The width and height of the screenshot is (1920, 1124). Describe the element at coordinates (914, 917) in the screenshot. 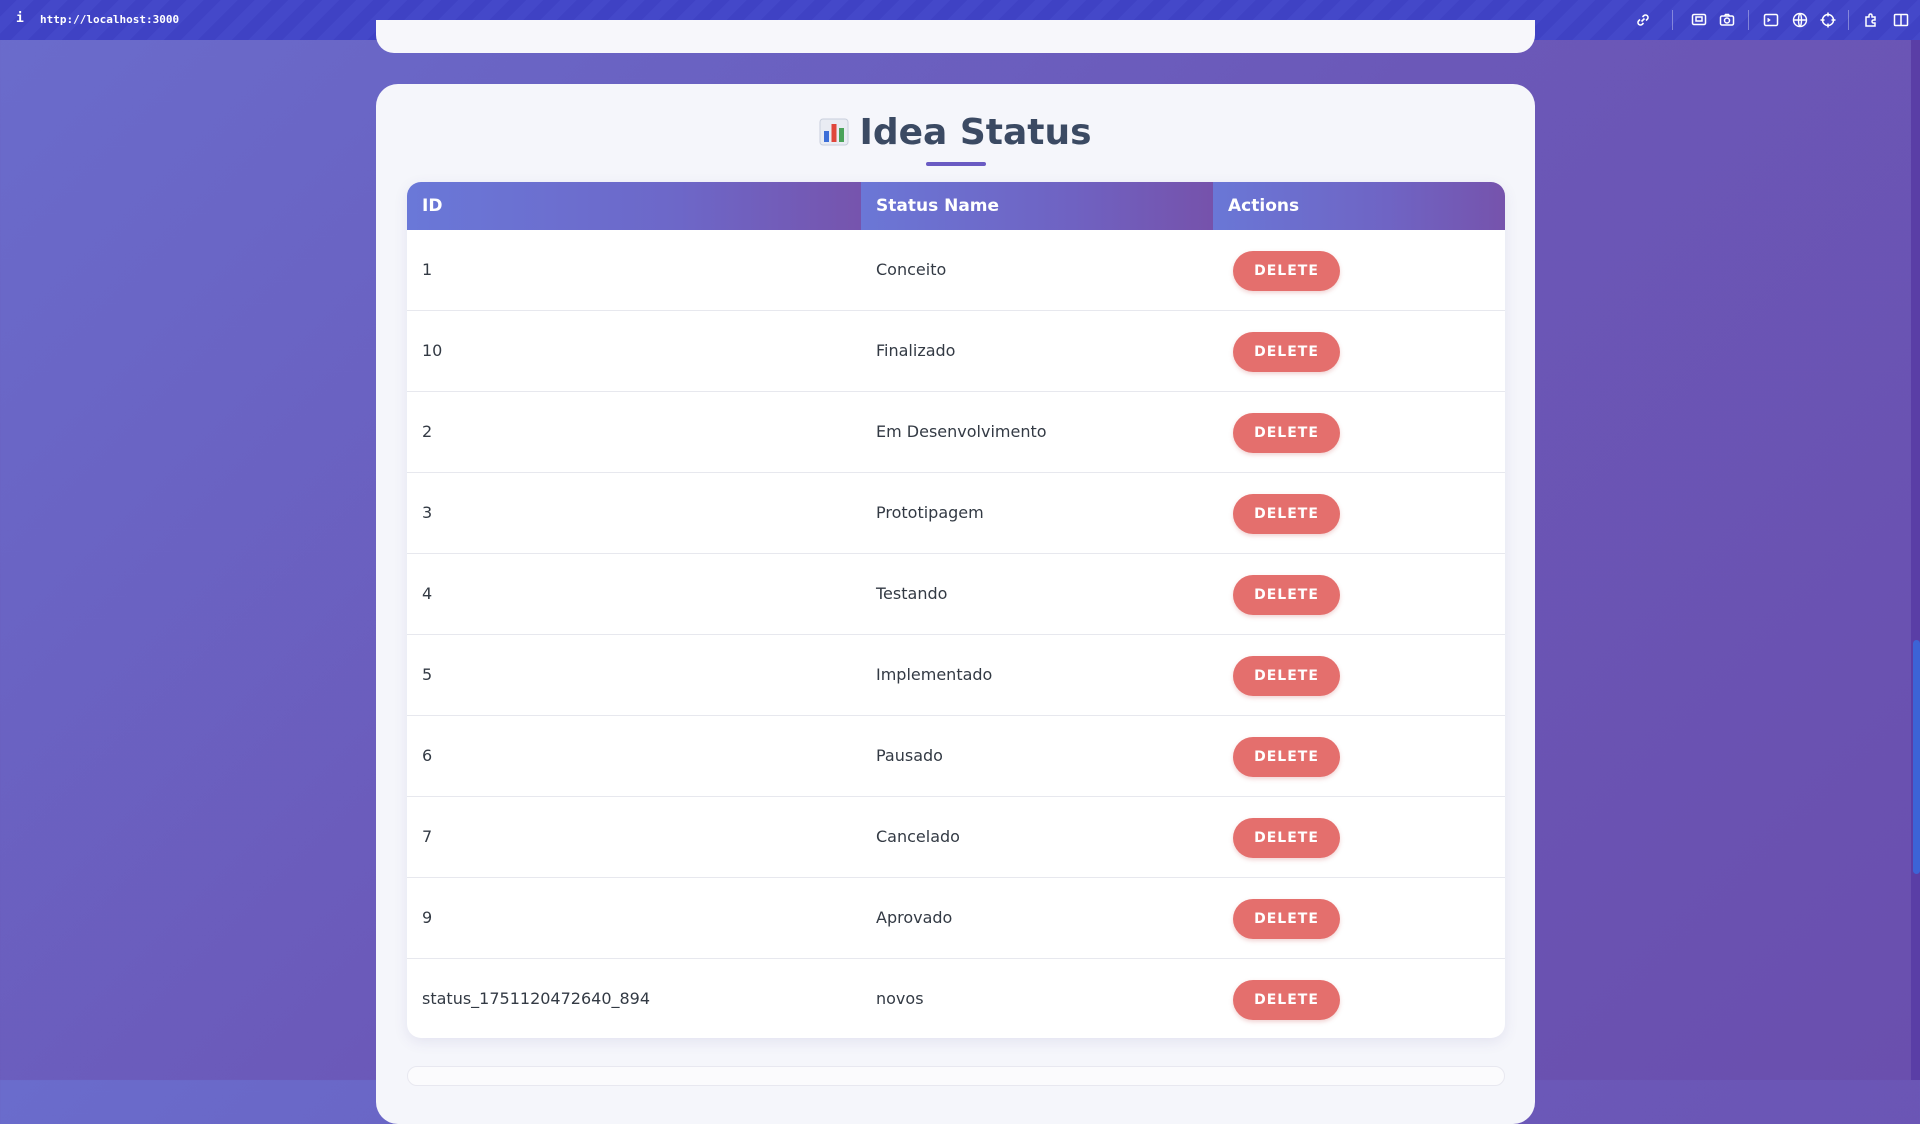

I see `cell-status-name: Aprovado` at that location.